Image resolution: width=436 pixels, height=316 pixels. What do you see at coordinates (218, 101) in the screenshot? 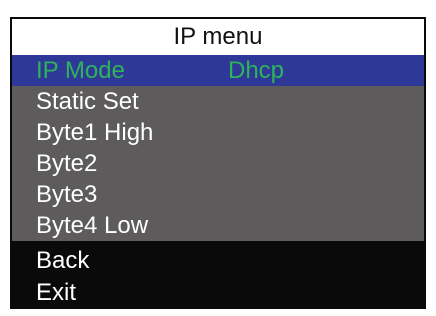
I see `menu-item-static-set: Static Set` at bounding box center [218, 101].